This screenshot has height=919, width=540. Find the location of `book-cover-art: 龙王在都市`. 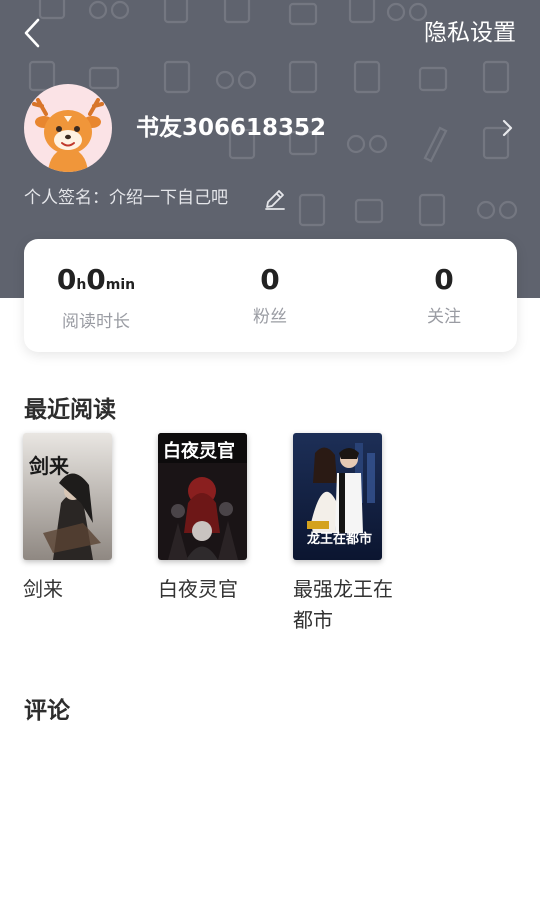

book-cover-art: 龙王在都市 is located at coordinates (337, 496).